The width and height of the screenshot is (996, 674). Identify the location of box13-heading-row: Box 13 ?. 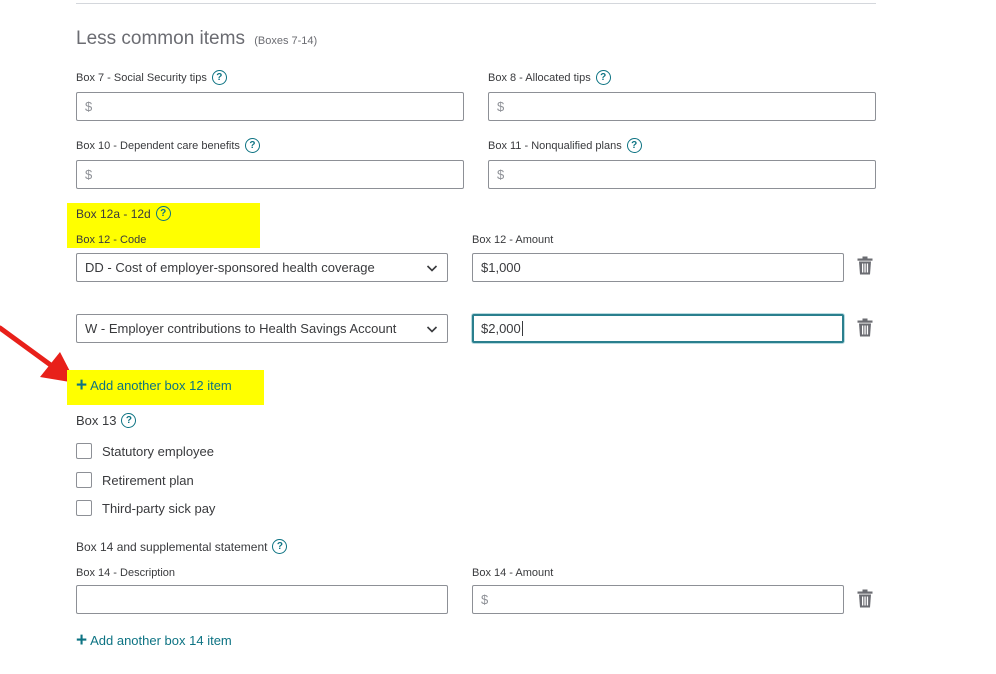
(106, 420).